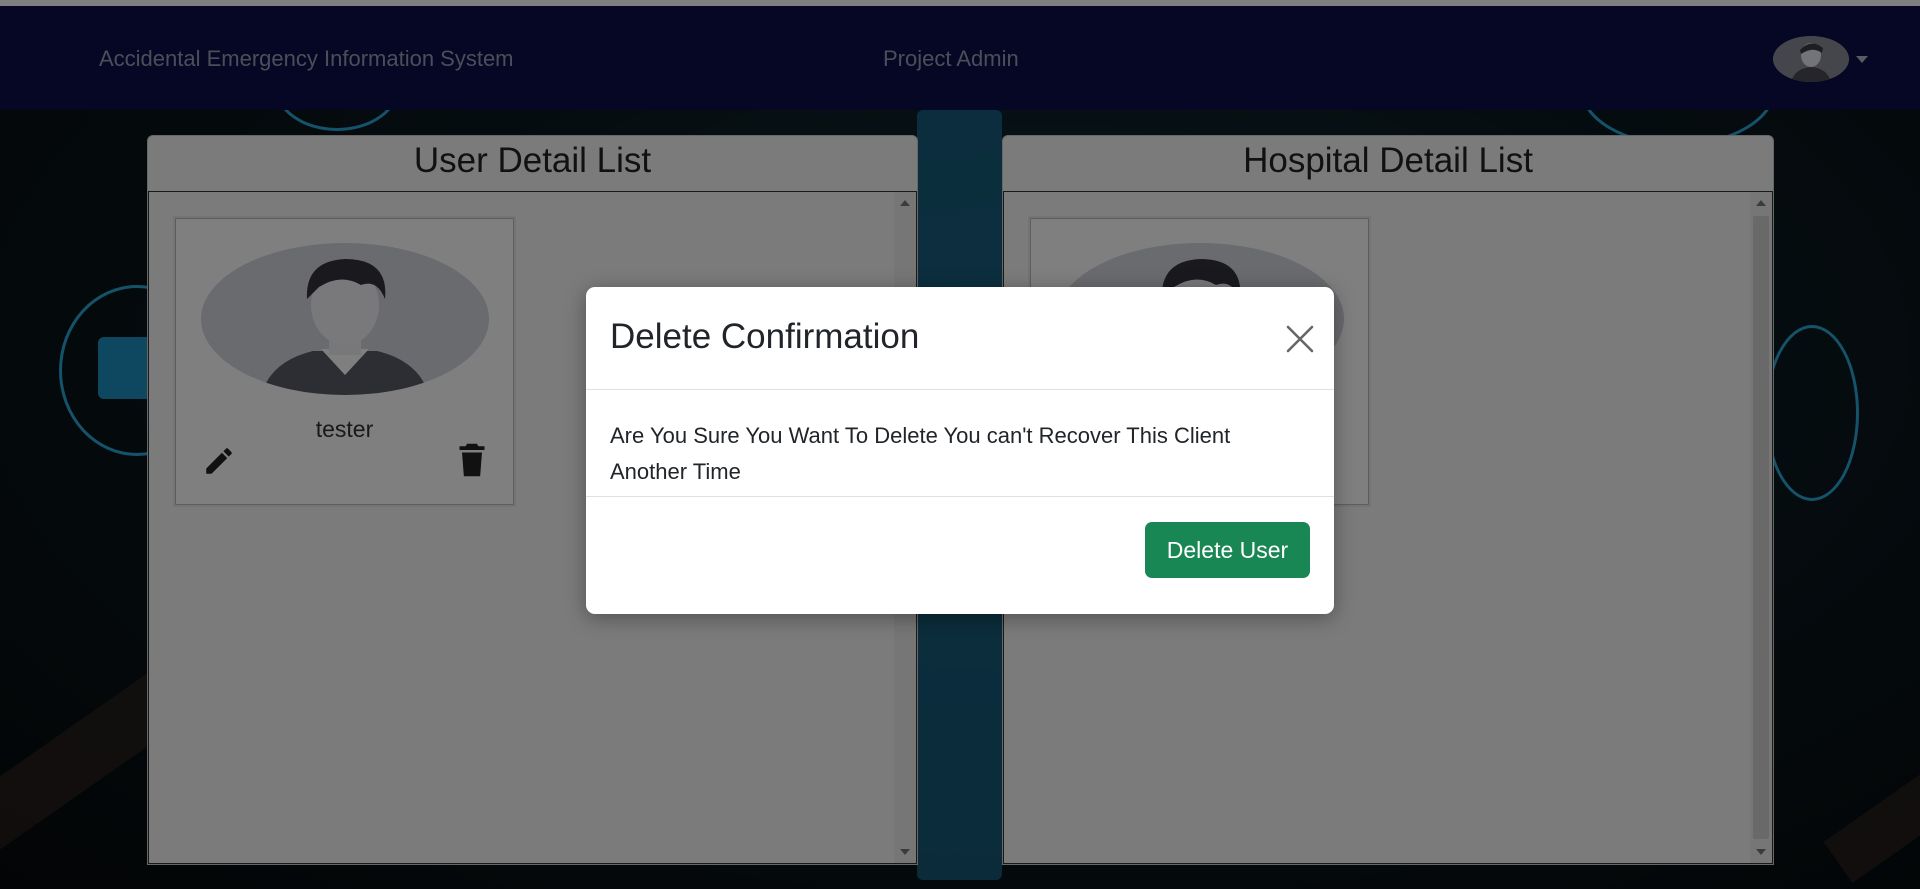 Image resolution: width=1920 pixels, height=889 pixels. I want to click on delete-user-button: Delete User, so click(1227, 550).